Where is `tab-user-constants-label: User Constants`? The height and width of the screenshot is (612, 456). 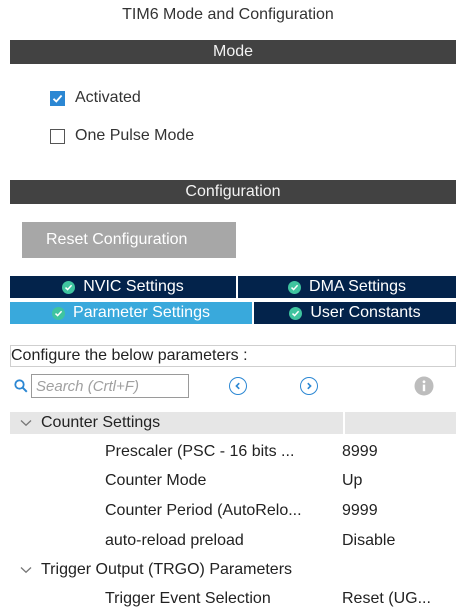
tab-user-constants-label: User Constants is located at coordinates (365, 312).